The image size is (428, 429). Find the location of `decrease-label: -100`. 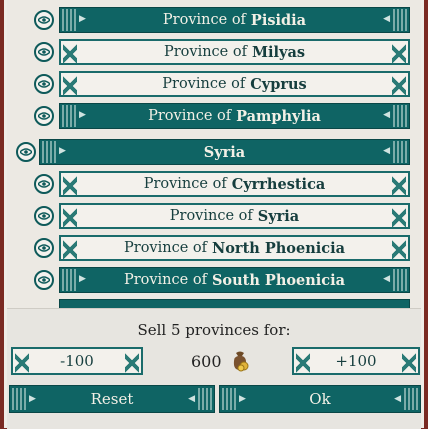

decrease-label: -100 is located at coordinates (77, 361).